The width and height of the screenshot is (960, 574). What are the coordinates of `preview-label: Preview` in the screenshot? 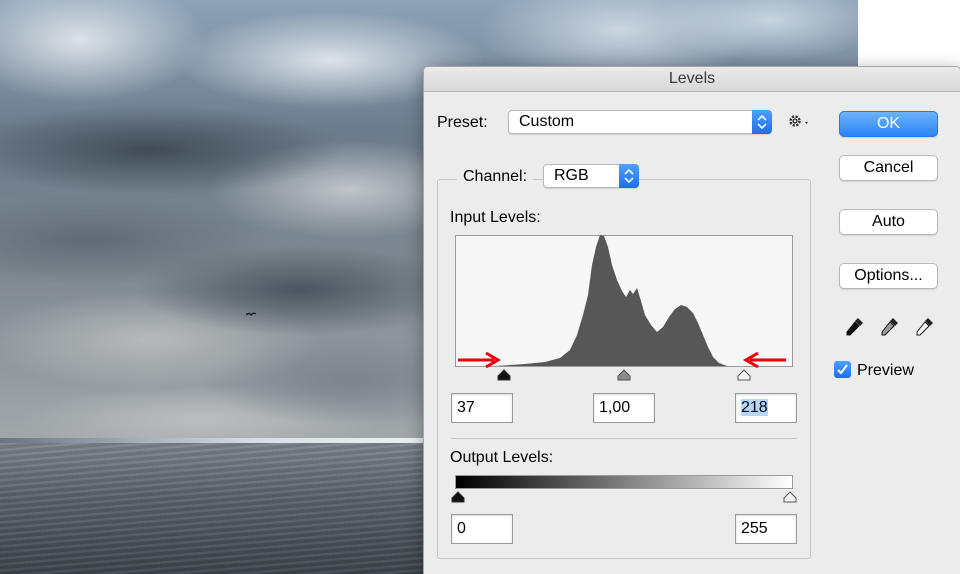 It's located at (885, 370).